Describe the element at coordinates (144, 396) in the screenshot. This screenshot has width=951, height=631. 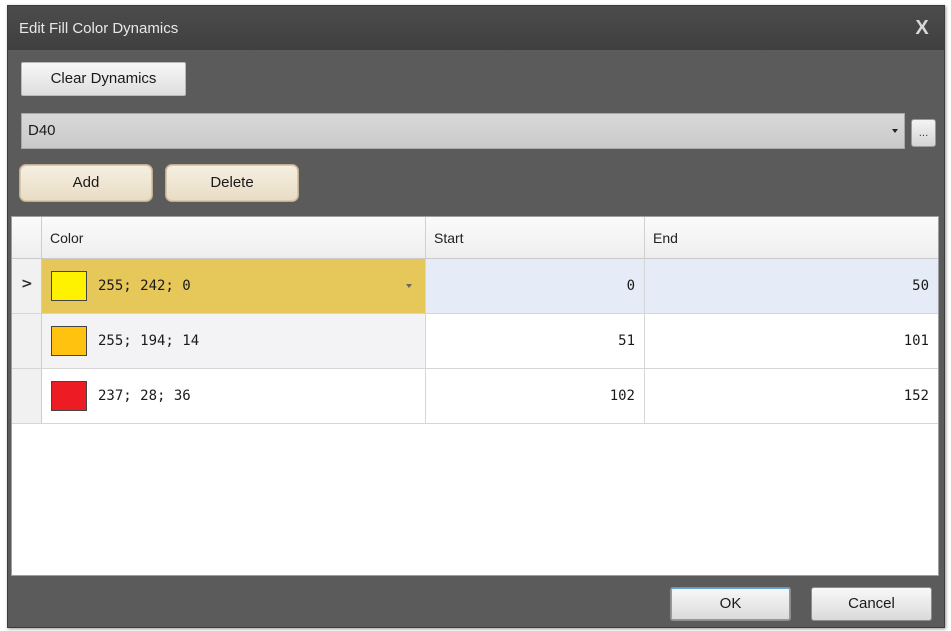
I see `color-value: 237; 28; 36` at that location.